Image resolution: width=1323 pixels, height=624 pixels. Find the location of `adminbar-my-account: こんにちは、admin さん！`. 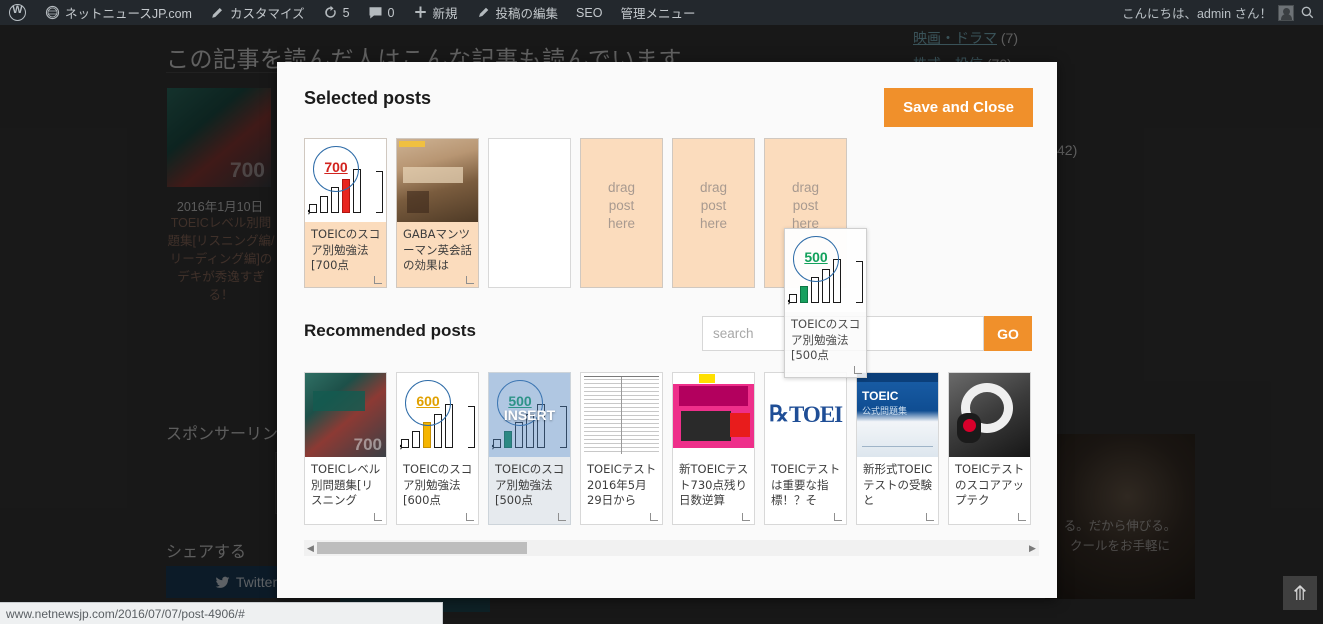

adminbar-my-account: こんにちは、admin さん！ is located at coordinates (1222, 12).